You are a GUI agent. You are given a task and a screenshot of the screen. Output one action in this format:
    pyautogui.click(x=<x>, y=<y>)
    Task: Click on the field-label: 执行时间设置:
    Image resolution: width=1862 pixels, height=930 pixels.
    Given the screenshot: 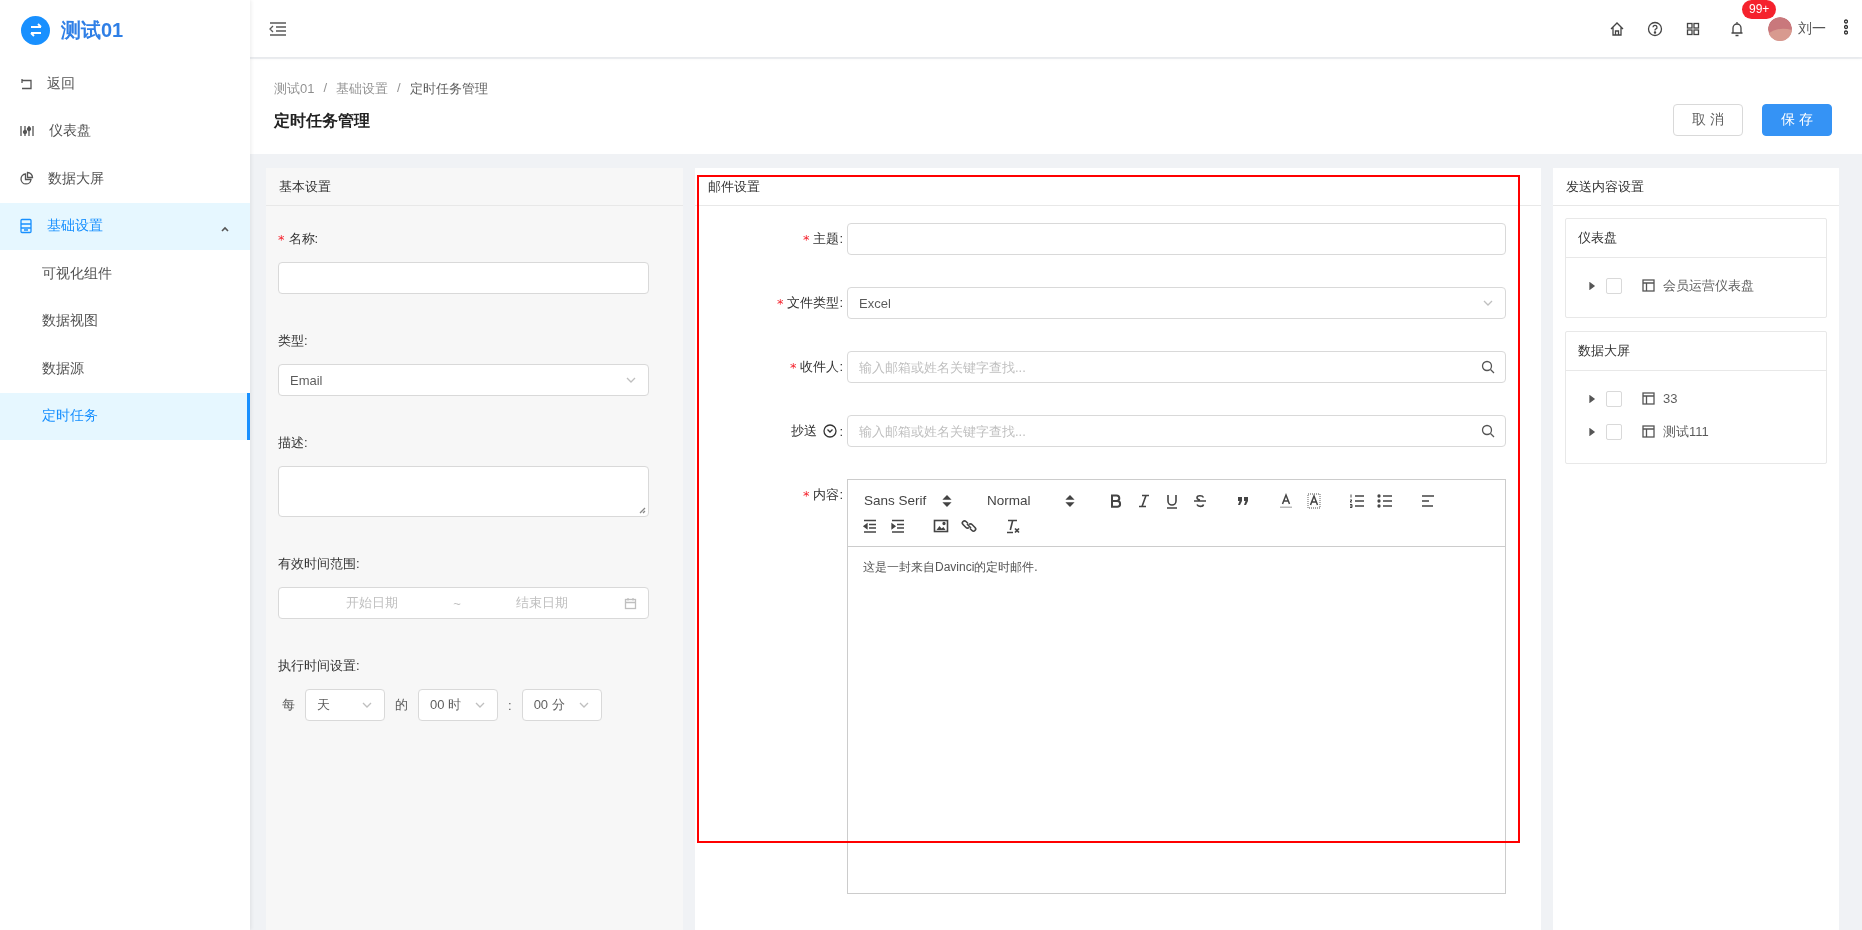 What is the action you would take?
    pyautogui.click(x=319, y=666)
    